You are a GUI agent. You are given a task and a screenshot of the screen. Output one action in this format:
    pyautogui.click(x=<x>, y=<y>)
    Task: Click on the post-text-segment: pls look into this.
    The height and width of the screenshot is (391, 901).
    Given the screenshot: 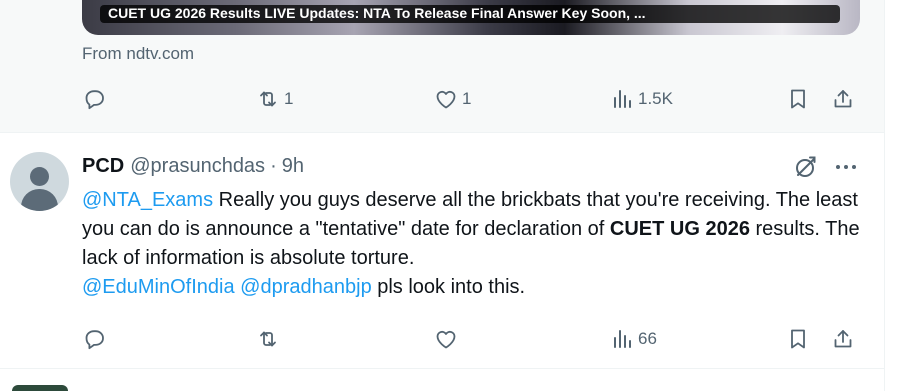 What is the action you would take?
    pyautogui.click(x=448, y=287)
    